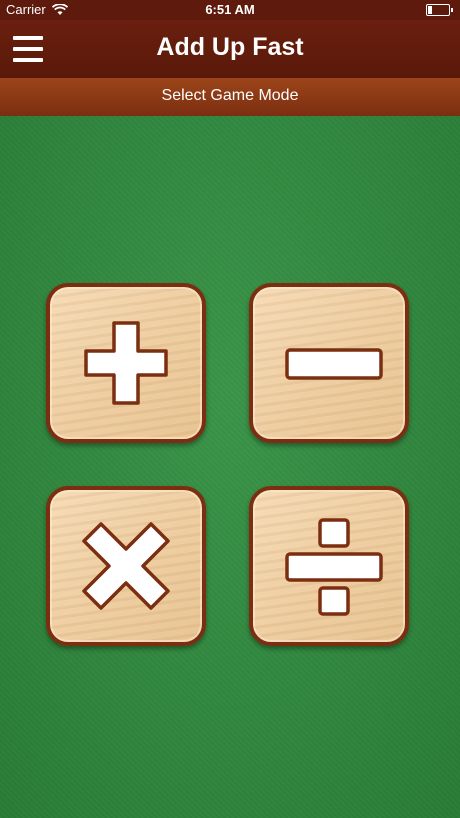 The image size is (460, 818). I want to click on status-bar: Carrier 6:51 AM, so click(230, 10).